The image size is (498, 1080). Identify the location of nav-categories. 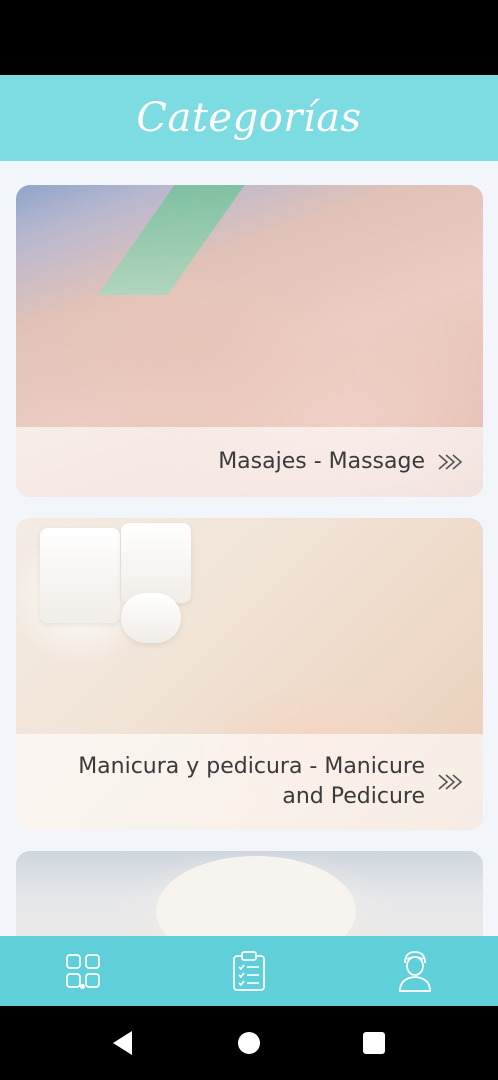
(83, 971).